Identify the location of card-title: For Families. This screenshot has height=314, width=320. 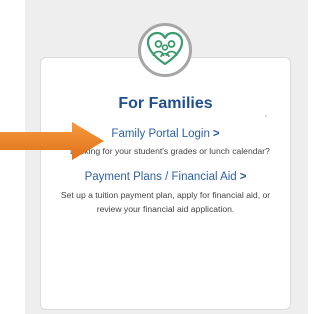
(165, 103).